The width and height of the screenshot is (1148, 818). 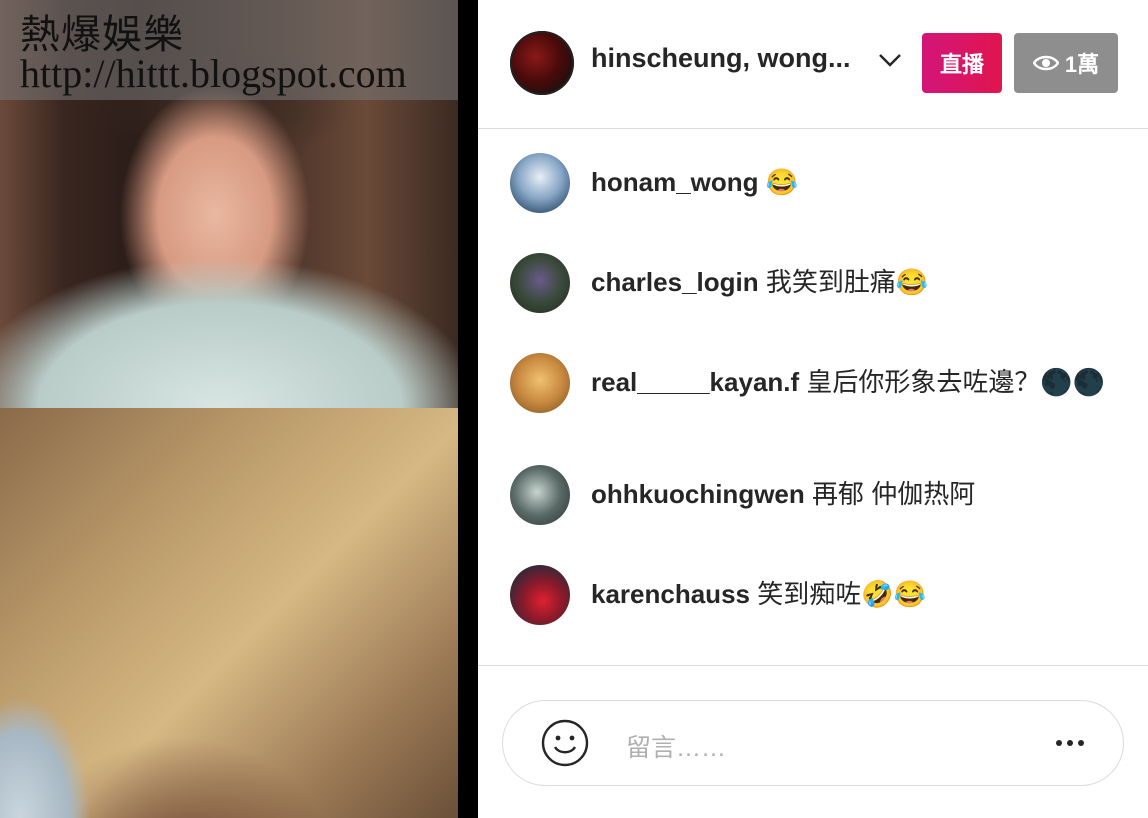 What do you see at coordinates (213, 73) in the screenshot?
I see `watermark-url: http://hittt.blogspot.com` at bounding box center [213, 73].